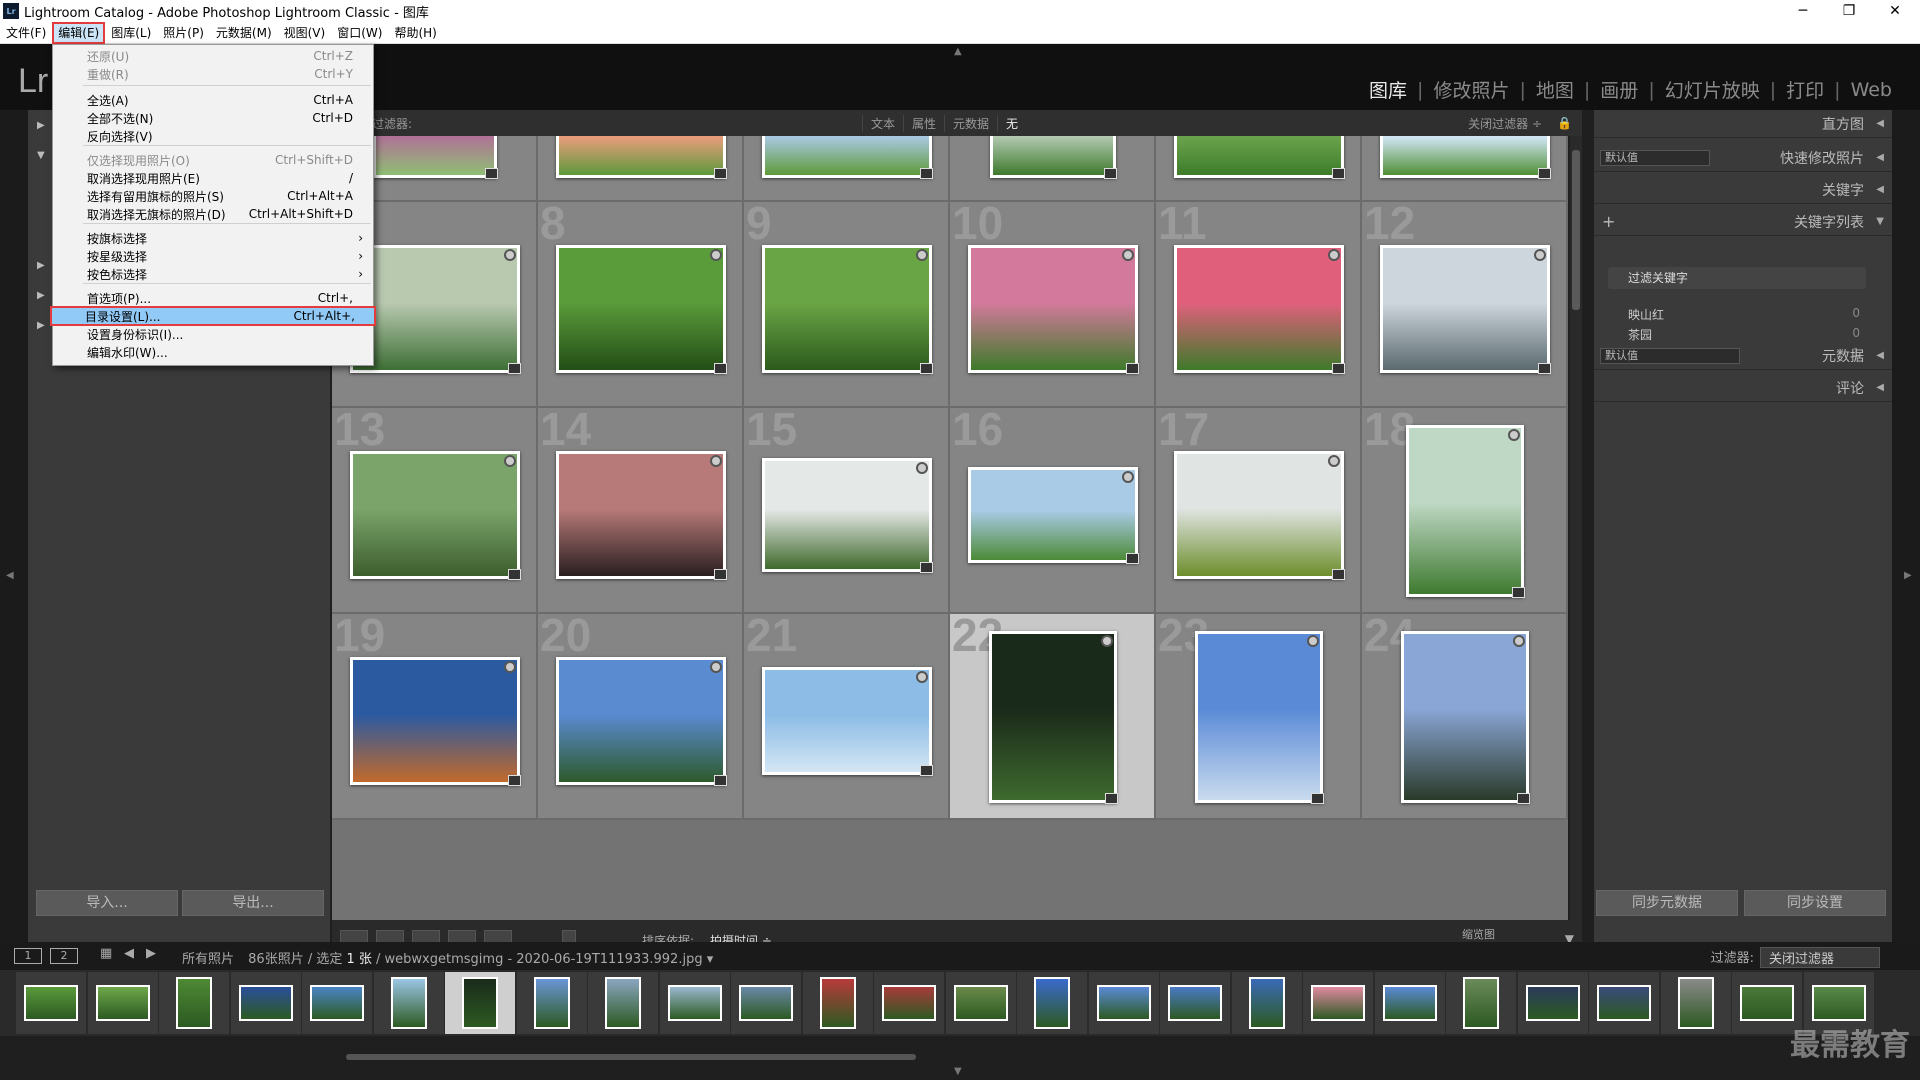 This screenshot has width=1920, height=1080. I want to click on module-3: 画册, so click(1619, 89).